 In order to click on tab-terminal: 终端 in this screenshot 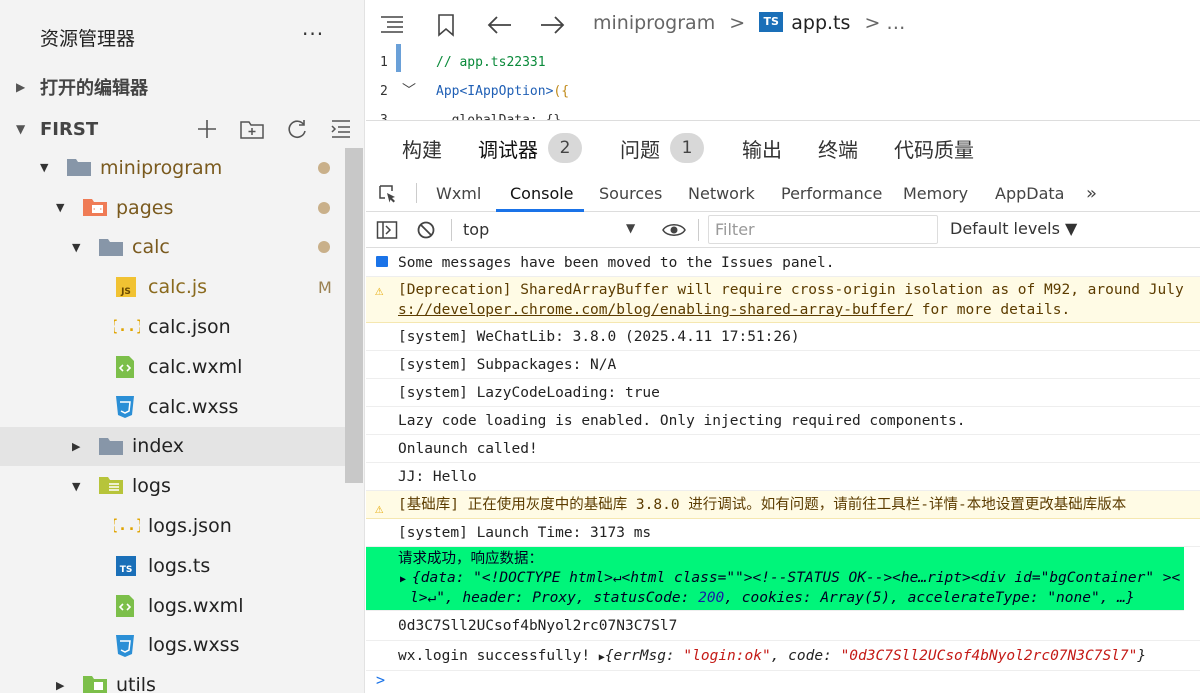, I will do `click(838, 148)`.